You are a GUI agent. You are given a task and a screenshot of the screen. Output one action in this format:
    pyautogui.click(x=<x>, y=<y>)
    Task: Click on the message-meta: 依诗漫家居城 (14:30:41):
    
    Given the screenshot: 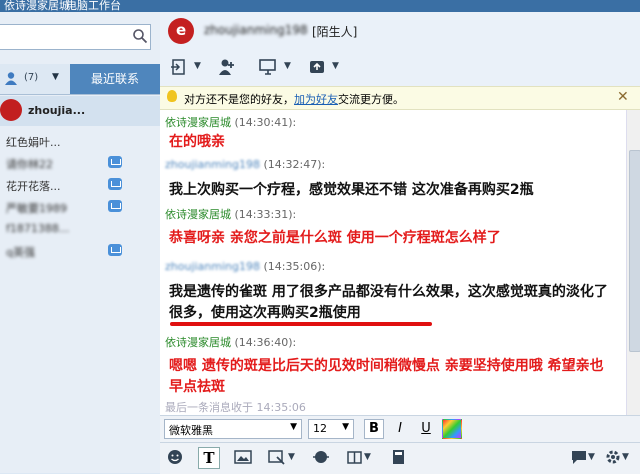 What is the action you would take?
    pyautogui.click(x=230, y=122)
    